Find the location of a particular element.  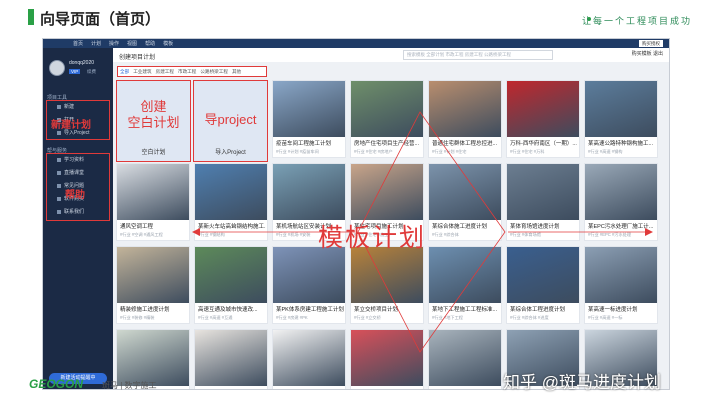

footer-text: 斑马 | 数字施工 is located at coordinates (129, 385).